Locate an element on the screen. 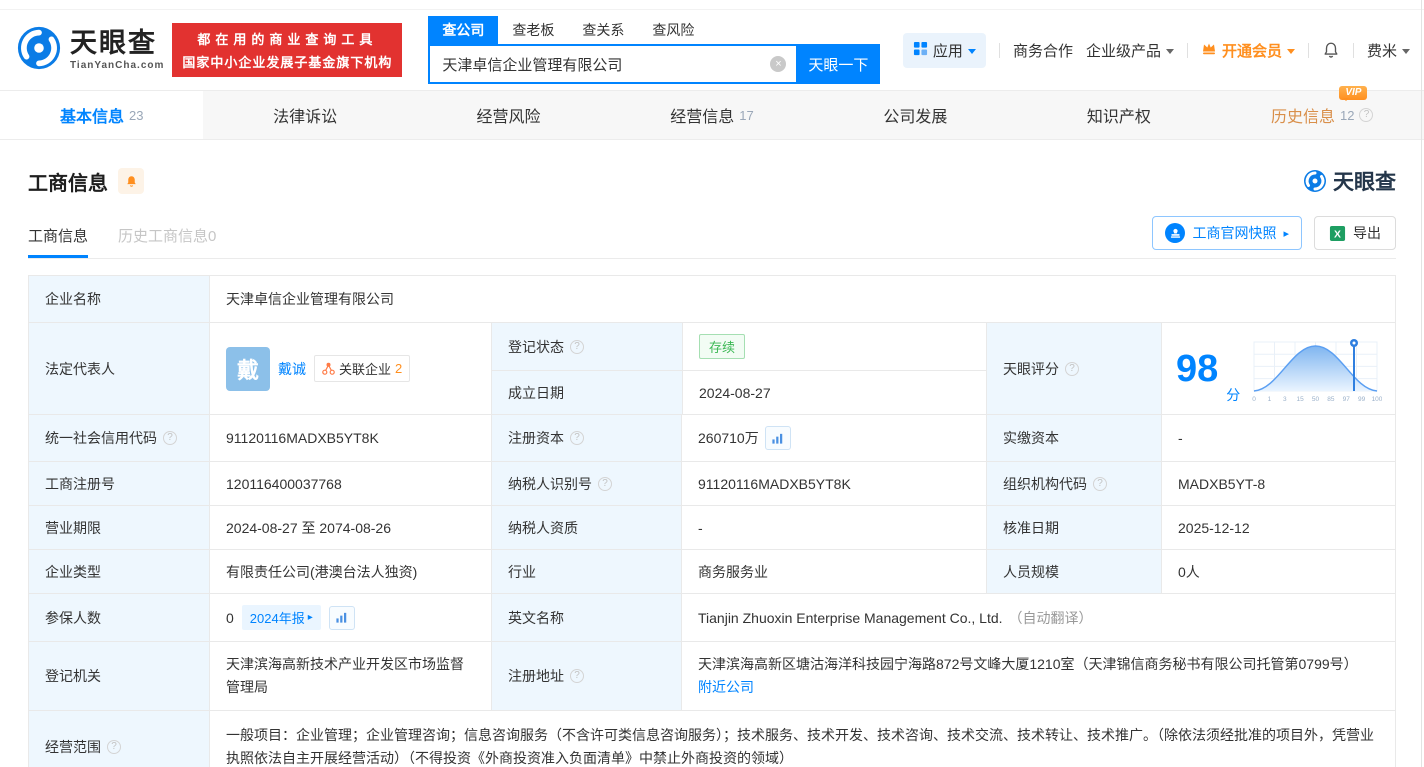 This screenshot has height=767, width=1424. field-value-reg-capital: 260710万 is located at coordinates (833, 438).